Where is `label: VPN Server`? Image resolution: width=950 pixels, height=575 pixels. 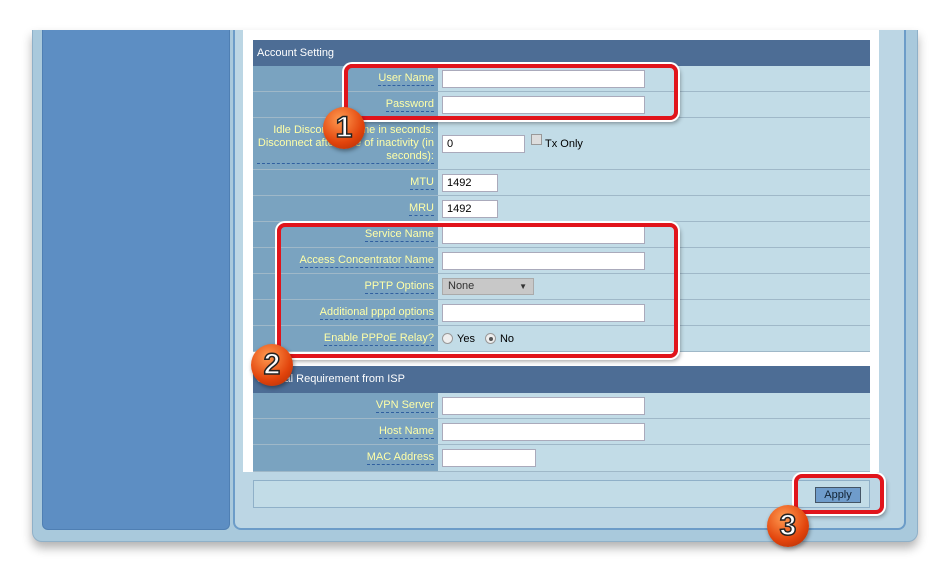 label: VPN Server is located at coordinates (404, 405).